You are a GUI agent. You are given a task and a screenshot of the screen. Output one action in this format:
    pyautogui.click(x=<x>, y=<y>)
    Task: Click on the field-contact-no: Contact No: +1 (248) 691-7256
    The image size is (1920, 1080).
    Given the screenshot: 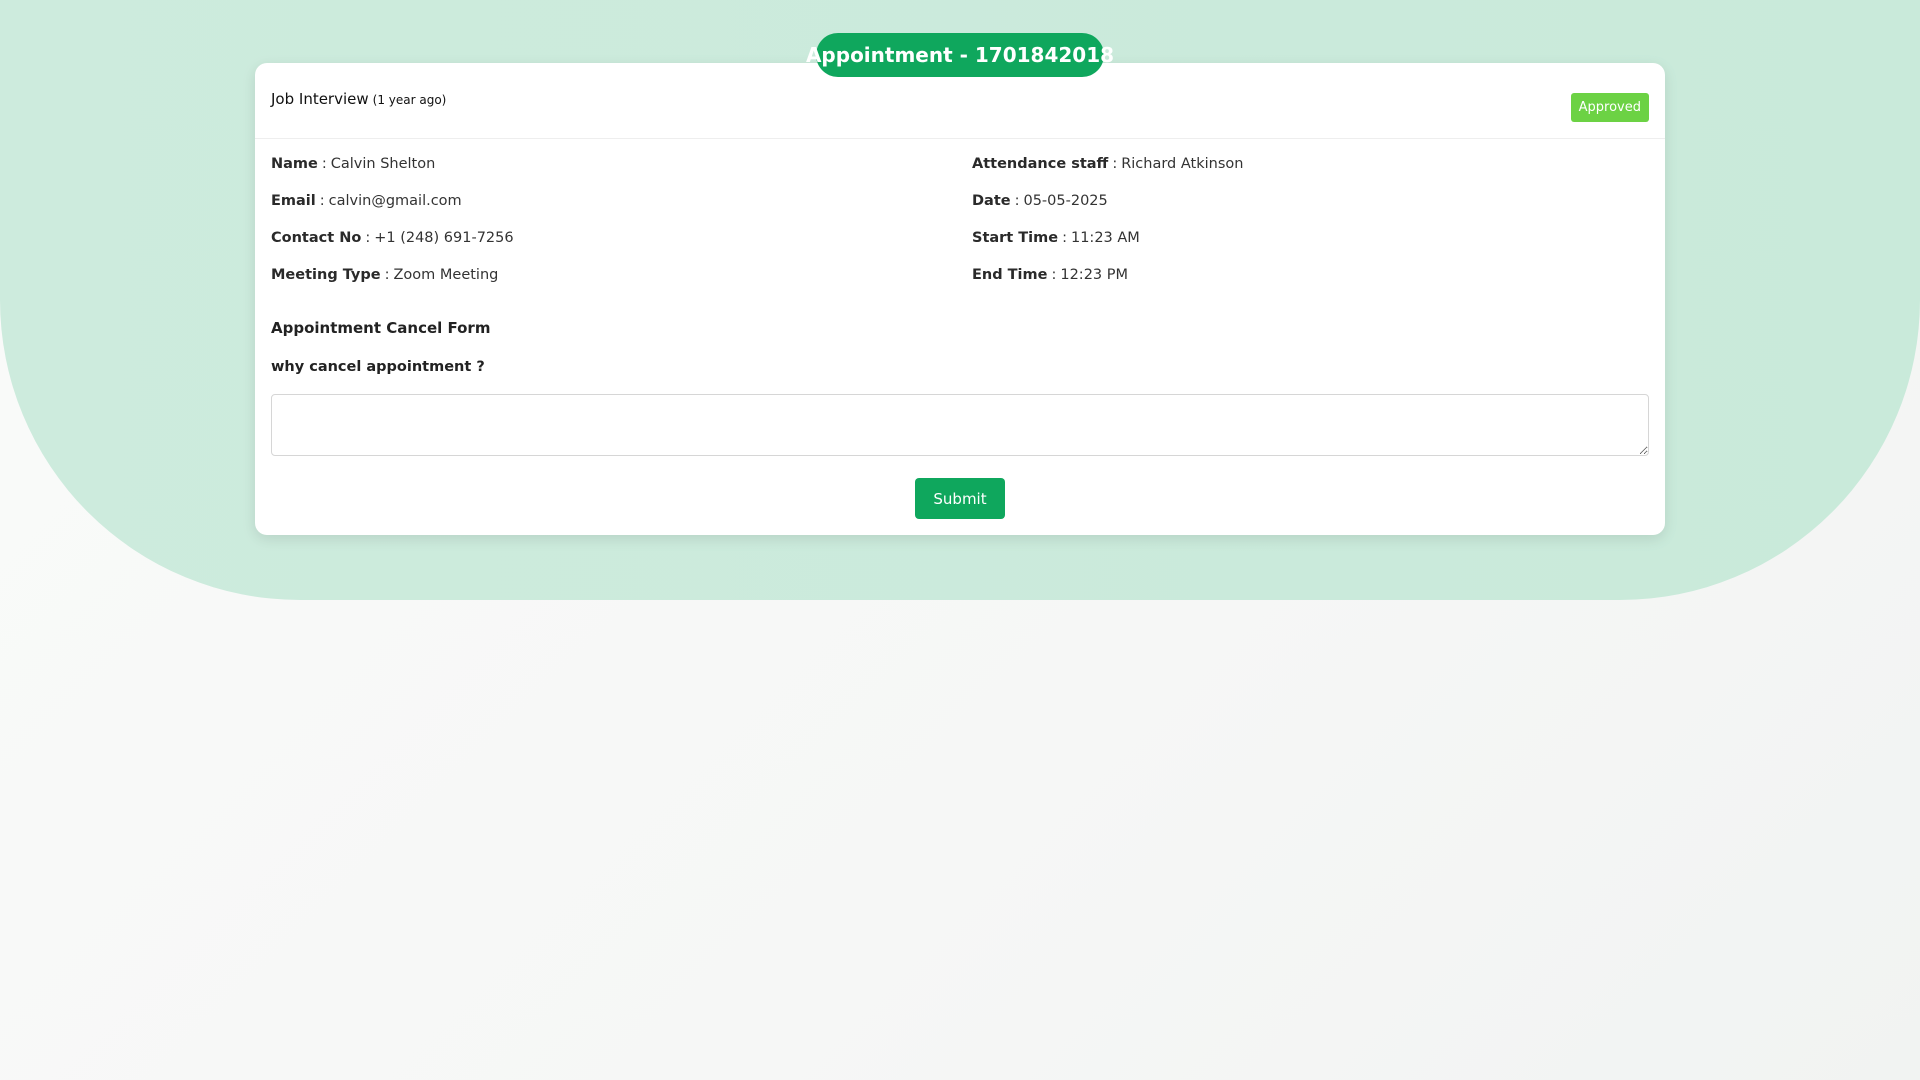 What is the action you would take?
    pyautogui.click(x=392, y=238)
    